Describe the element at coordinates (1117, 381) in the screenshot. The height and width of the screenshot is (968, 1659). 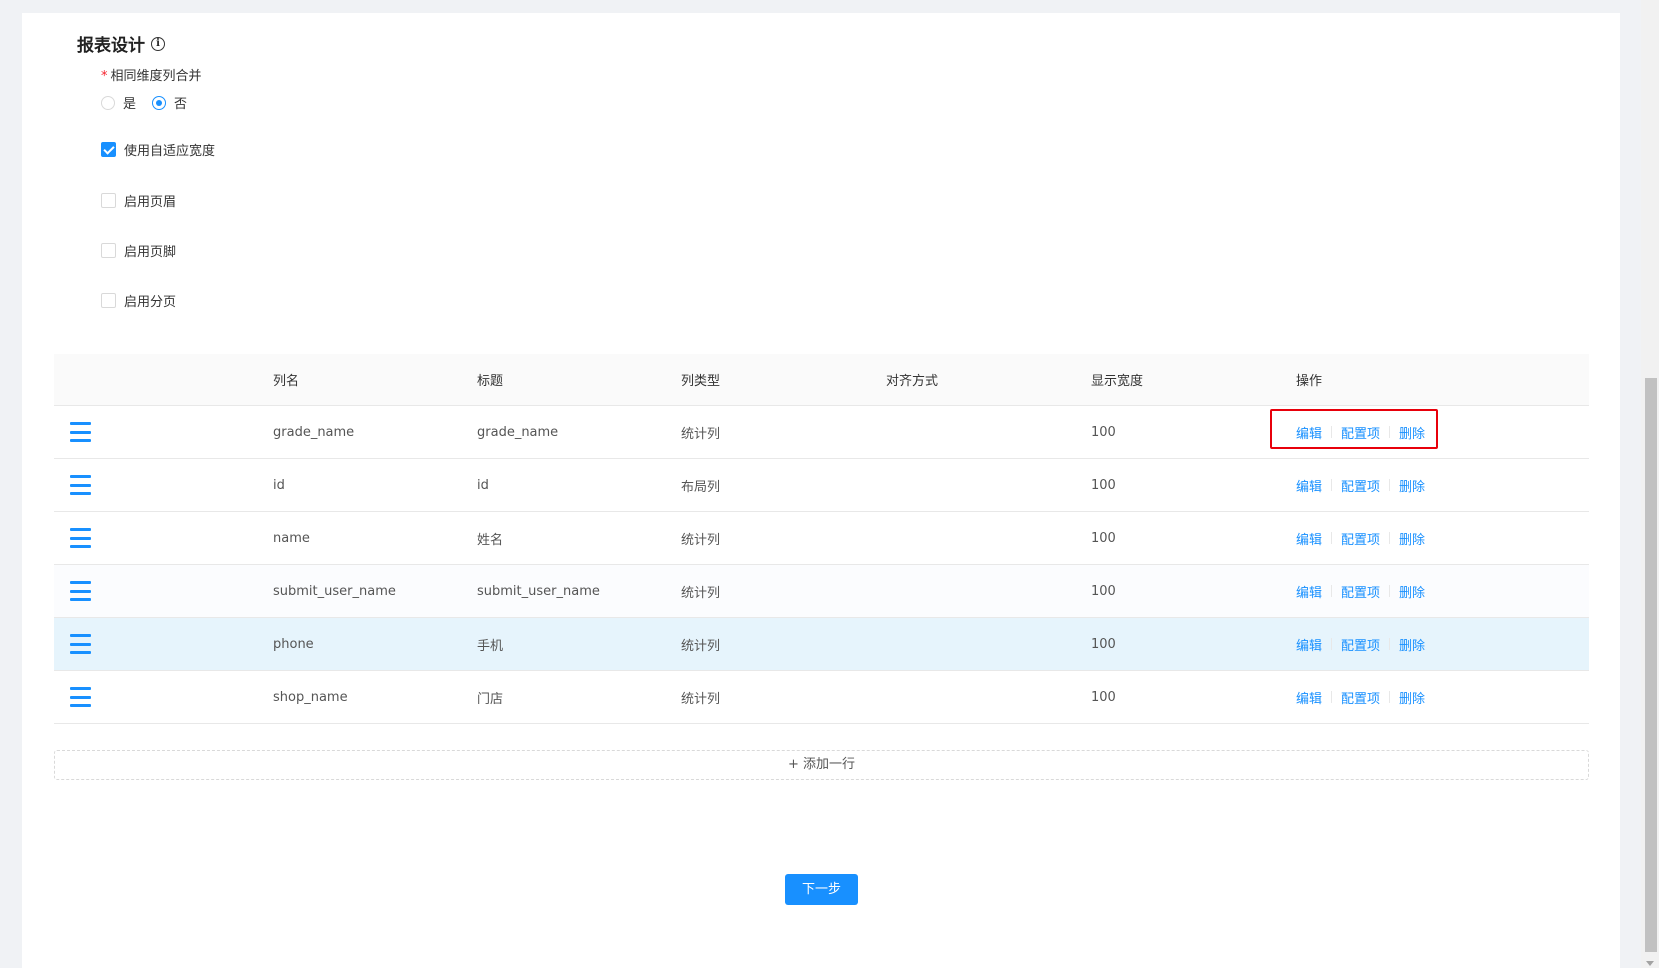
I see `header-display-width: 显示宽度` at that location.